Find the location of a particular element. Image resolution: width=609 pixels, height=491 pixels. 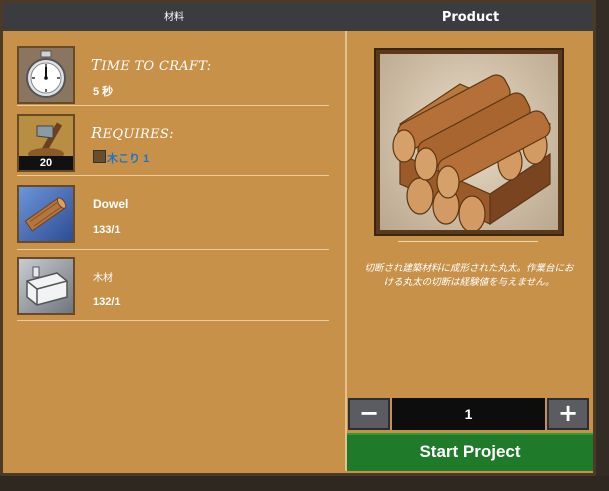

product-description: 切断され建築材料に成形された丸太。作業台における丸太の切断は経験値を与えません。 is located at coordinates (469, 275).